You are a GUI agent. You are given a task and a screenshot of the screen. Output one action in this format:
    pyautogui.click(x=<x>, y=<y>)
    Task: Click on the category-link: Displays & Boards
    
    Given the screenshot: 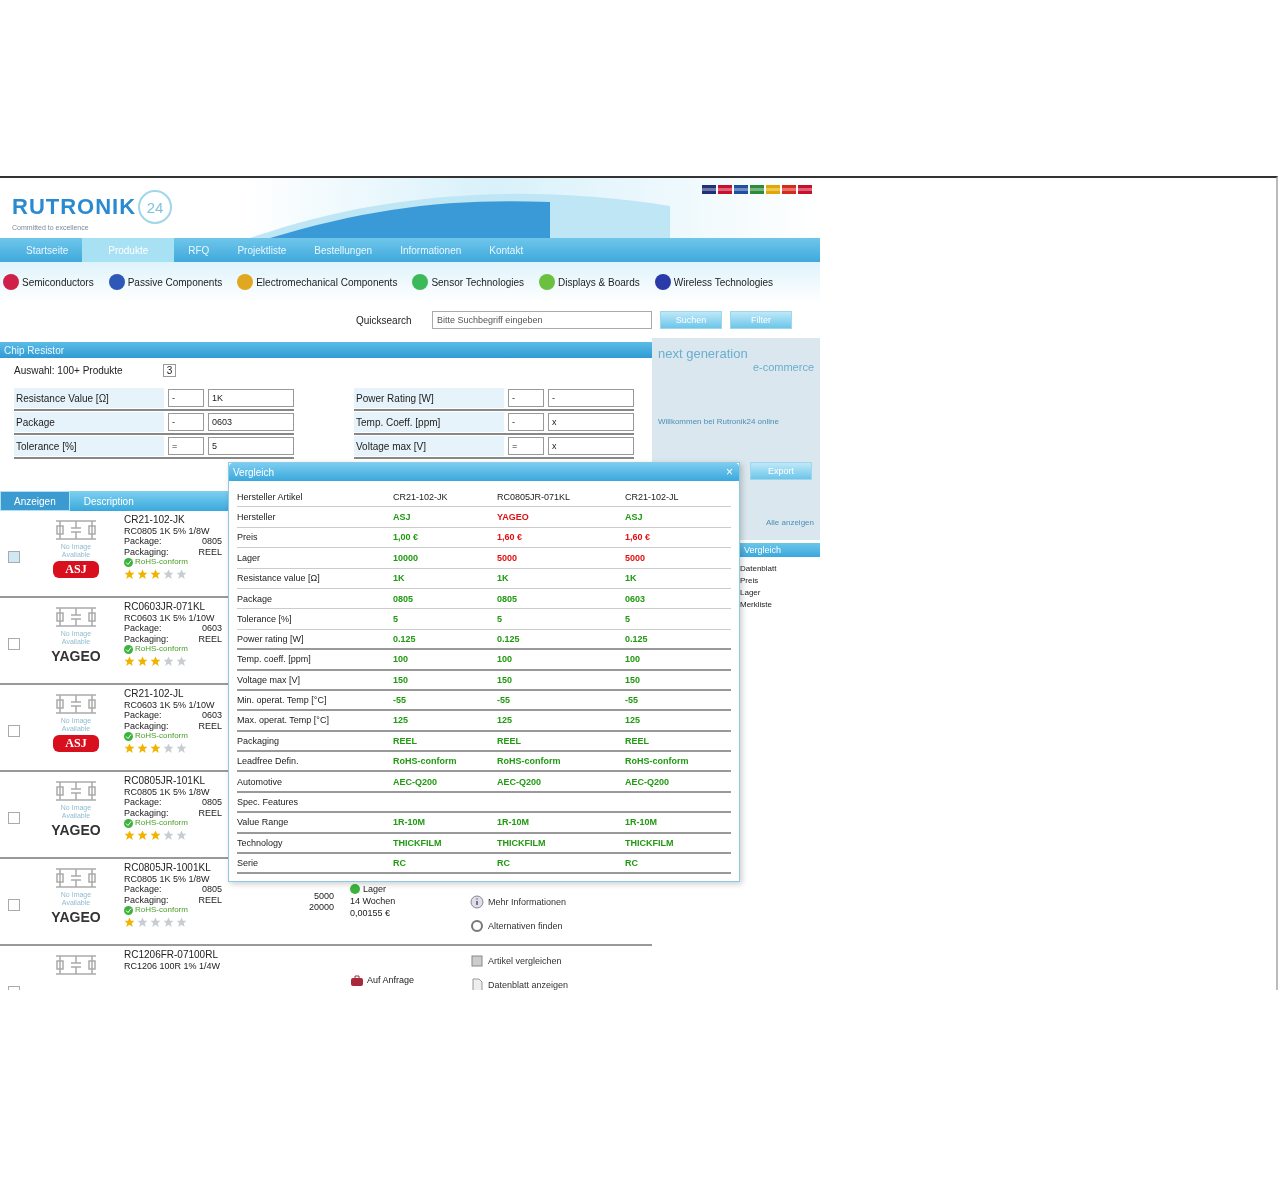 What is the action you would take?
    pyautogui.click(x=599, y=282)
    